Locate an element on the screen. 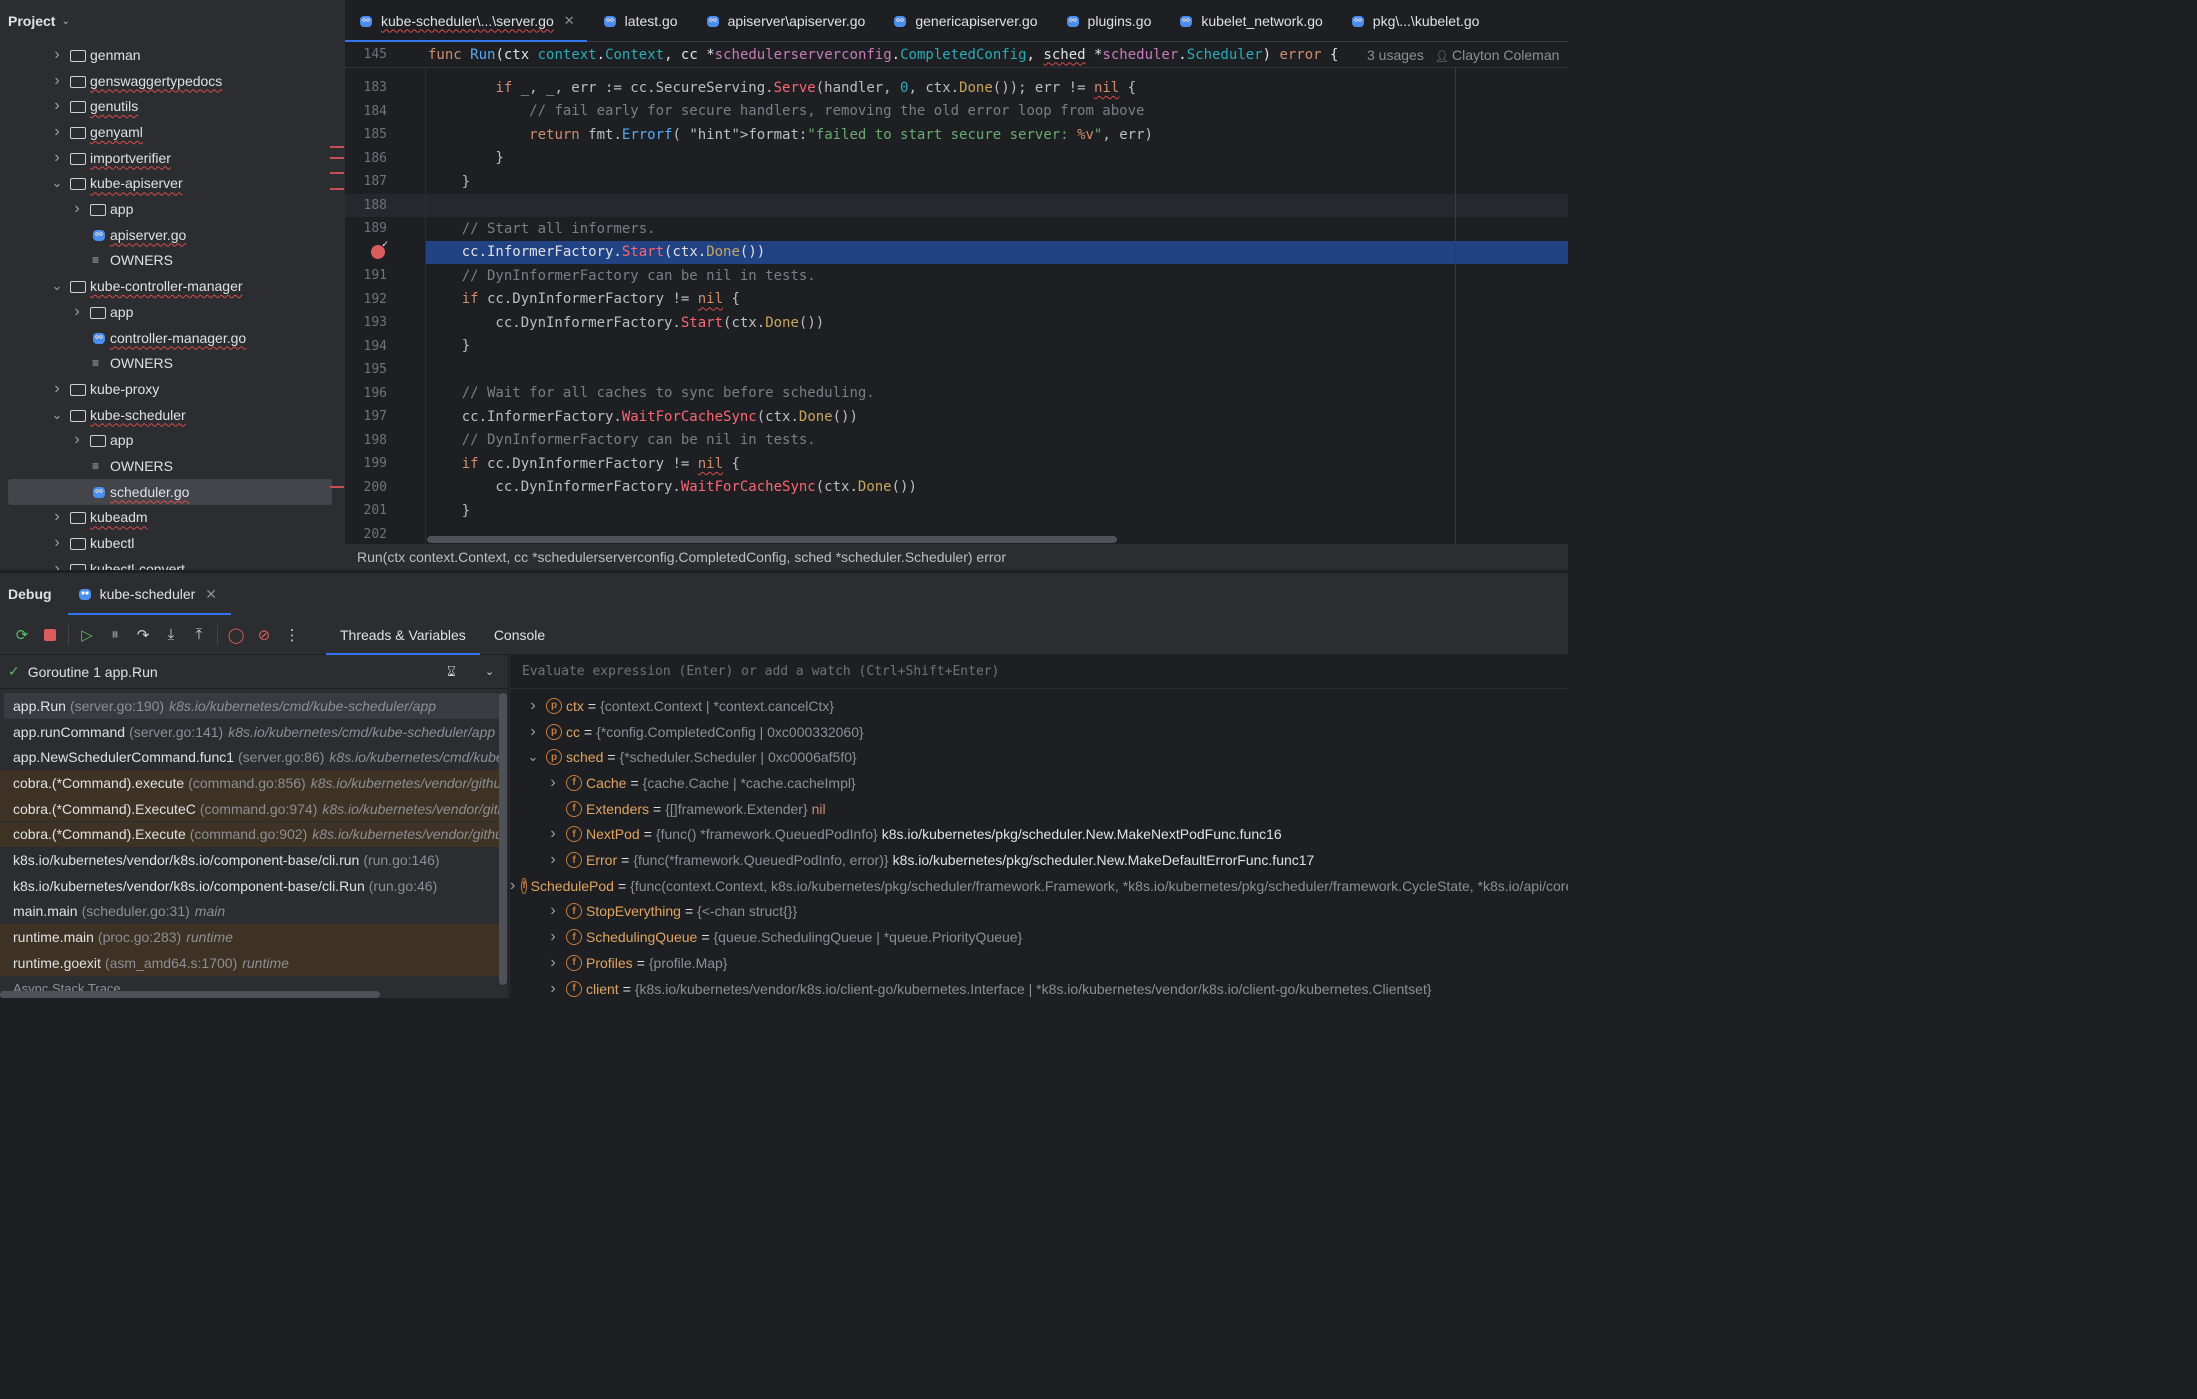  line-number: 189 is located at coordinates (366, 228).